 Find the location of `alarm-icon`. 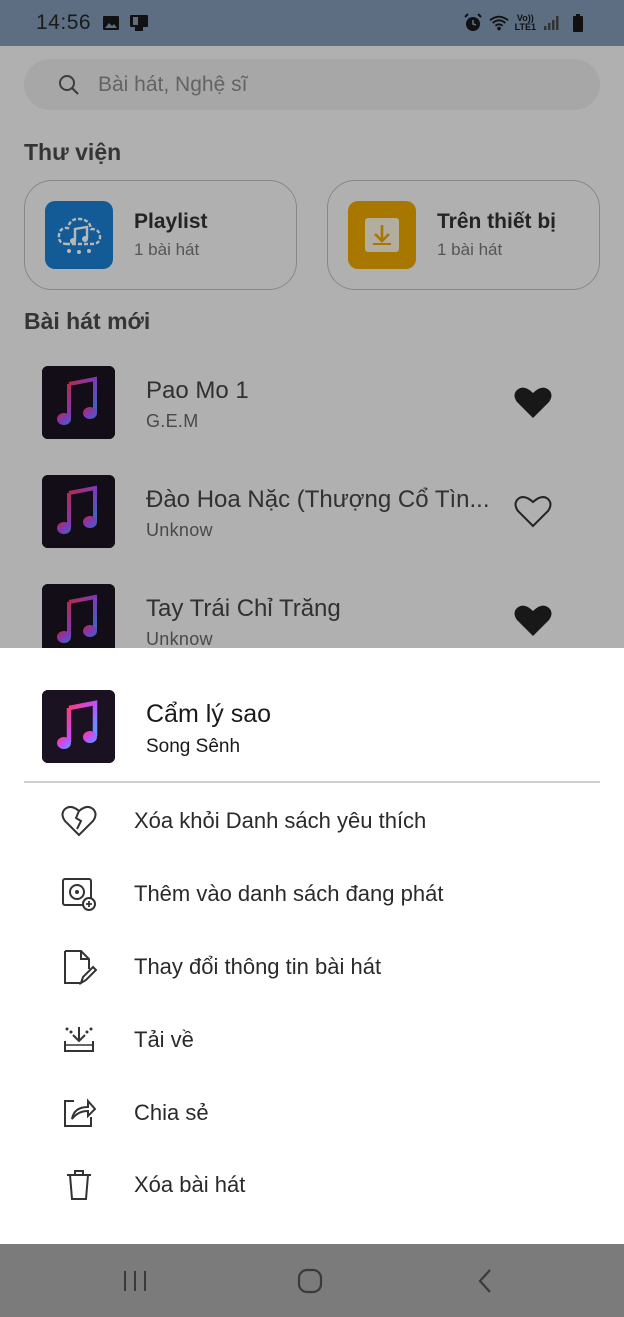

alarm-icon is located at coordinates (473, 22).